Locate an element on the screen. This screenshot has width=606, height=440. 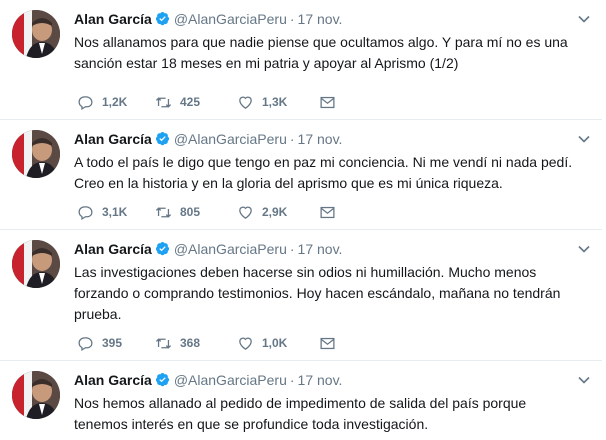
like-count: 2,9K is located at coordinates (275, 212).